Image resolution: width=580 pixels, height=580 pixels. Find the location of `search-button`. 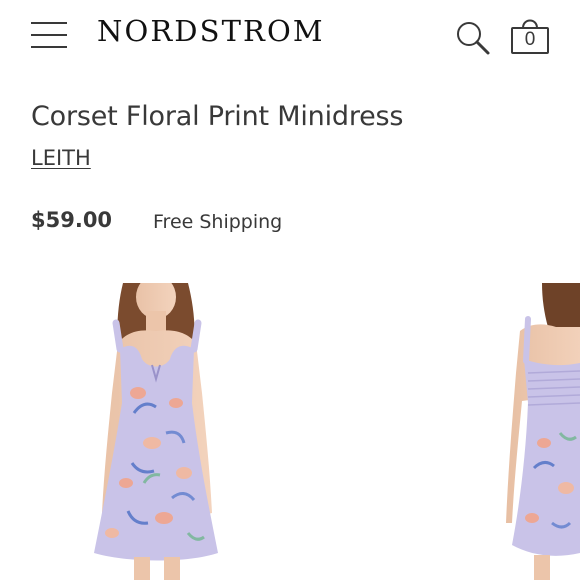

search-button is located at coordinates (473, 38).